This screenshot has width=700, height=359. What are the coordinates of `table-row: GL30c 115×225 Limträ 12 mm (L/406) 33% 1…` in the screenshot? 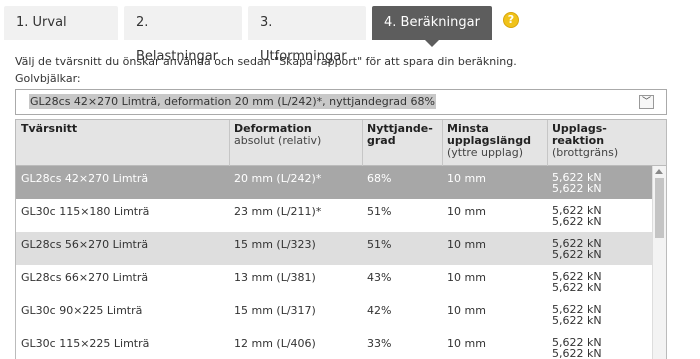 It's located at (334, 345).